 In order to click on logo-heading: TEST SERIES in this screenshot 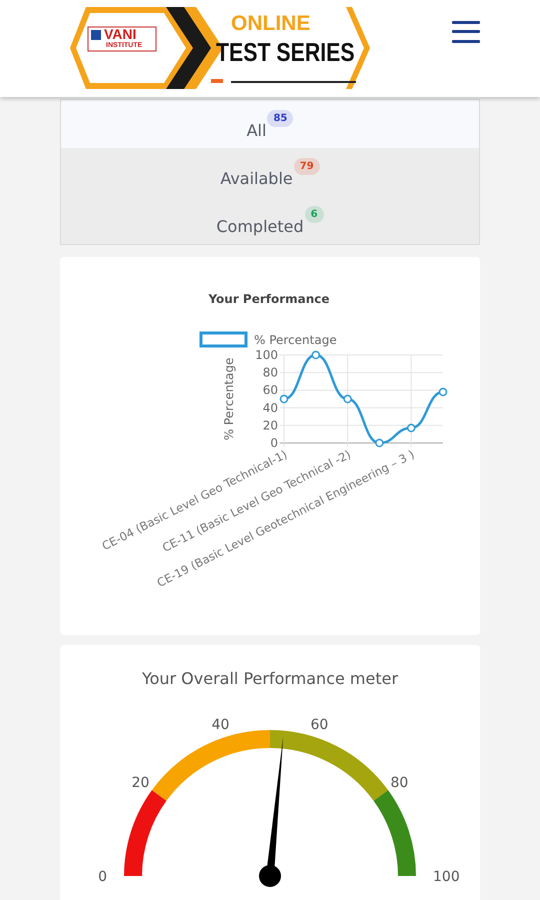, I will do `click(285, 52)`.